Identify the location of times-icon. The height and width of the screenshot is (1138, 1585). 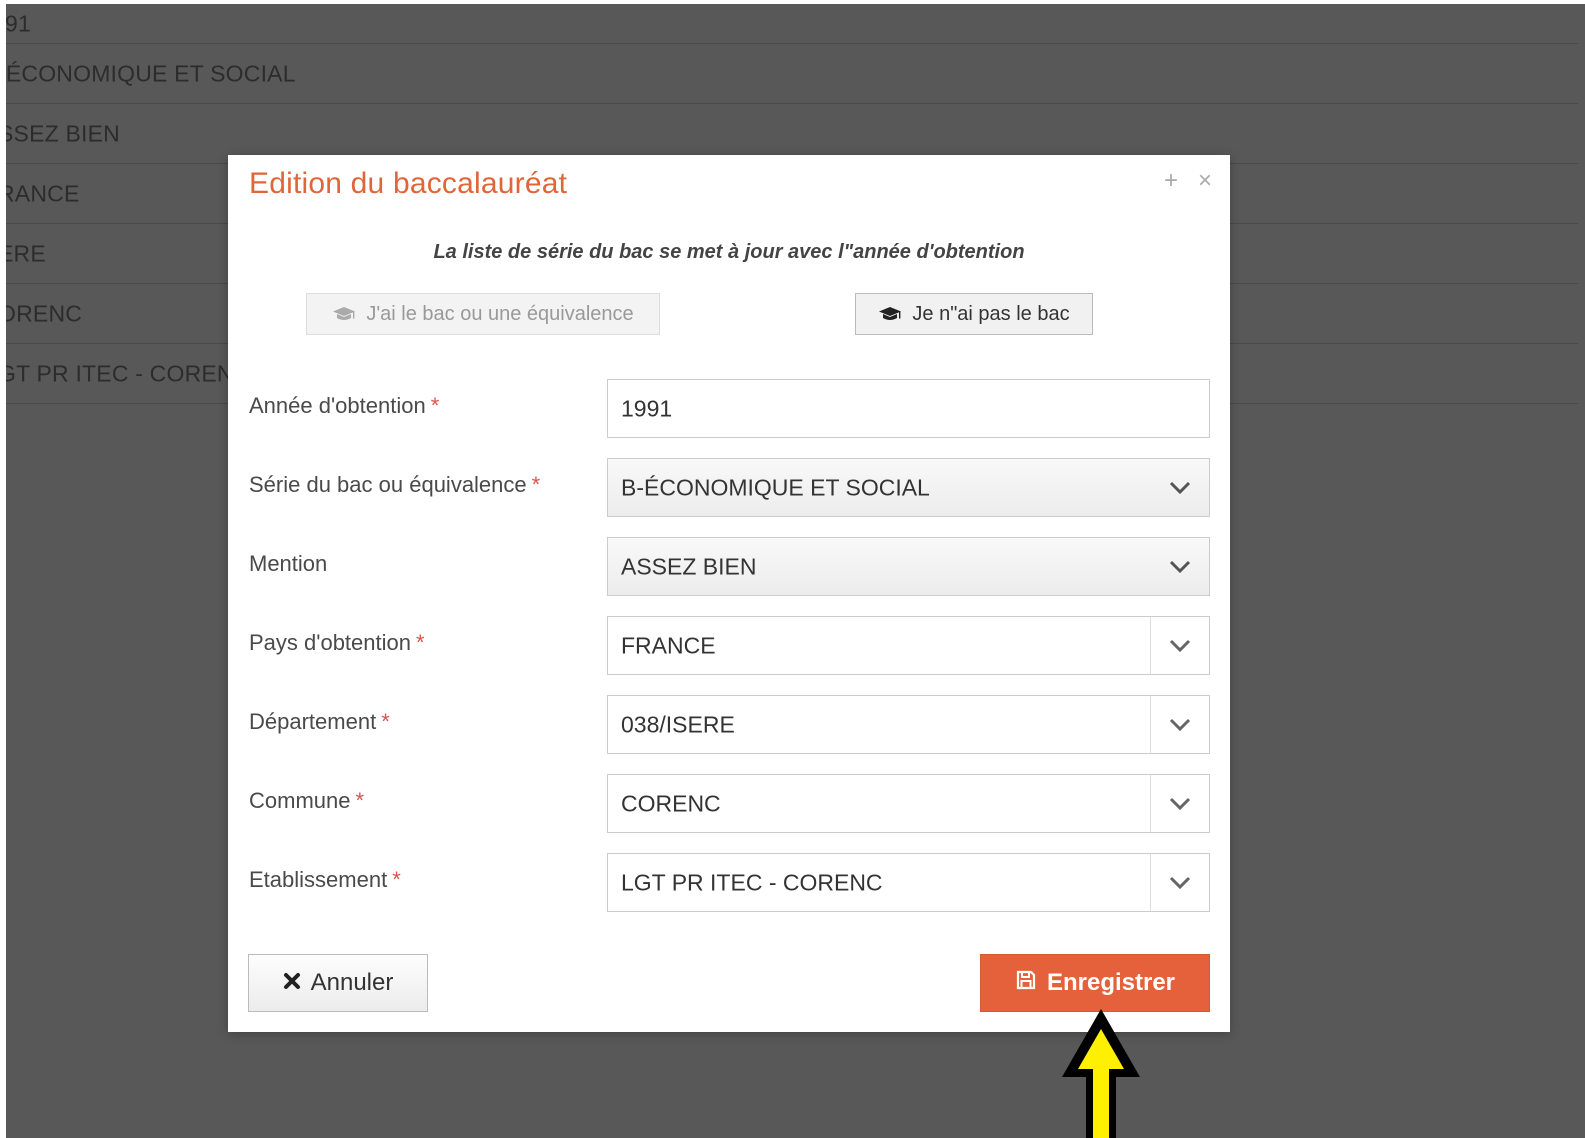
(292, 983).